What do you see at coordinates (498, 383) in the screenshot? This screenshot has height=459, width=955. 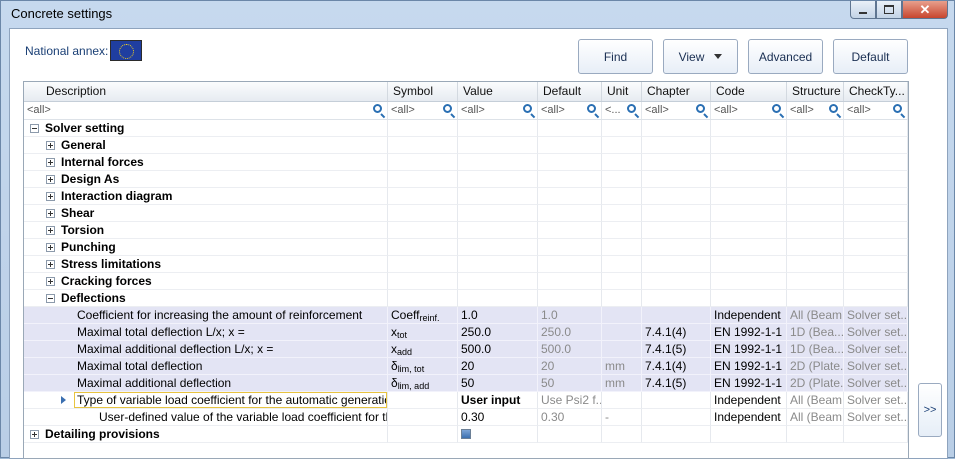 I see `value-cell: 50` at bounding box center [498, 383].